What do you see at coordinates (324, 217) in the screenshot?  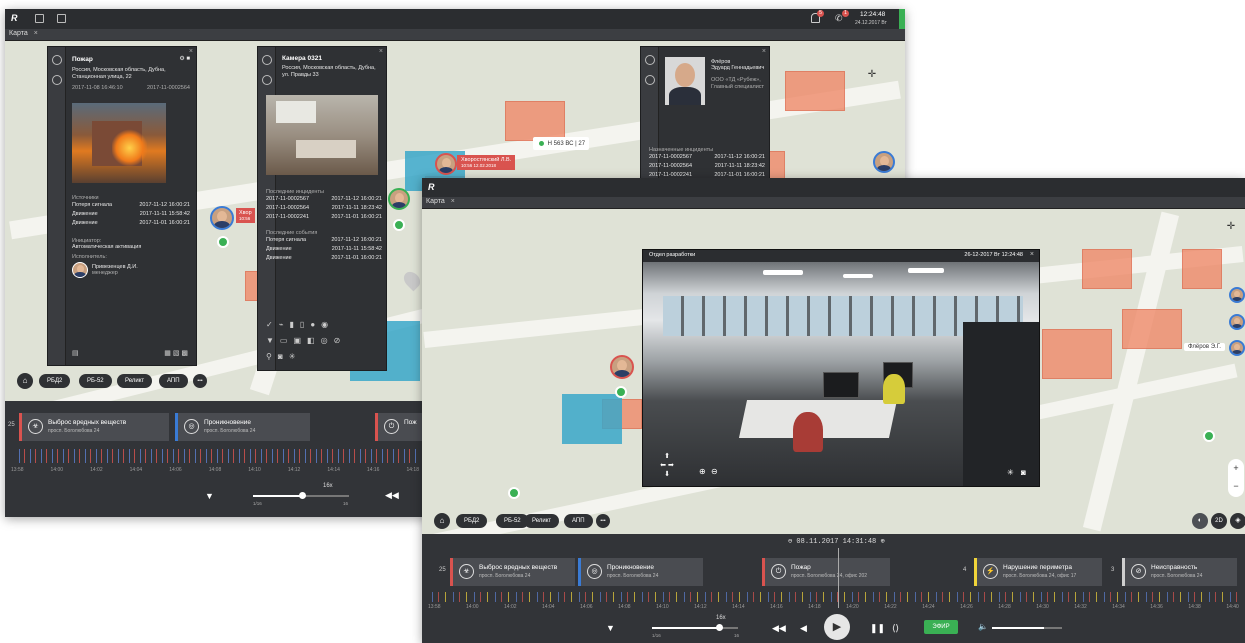 I see `incident-row: 2017-11-0002241 2017-11-01 16:00:21` at bounding box center [324, 217].